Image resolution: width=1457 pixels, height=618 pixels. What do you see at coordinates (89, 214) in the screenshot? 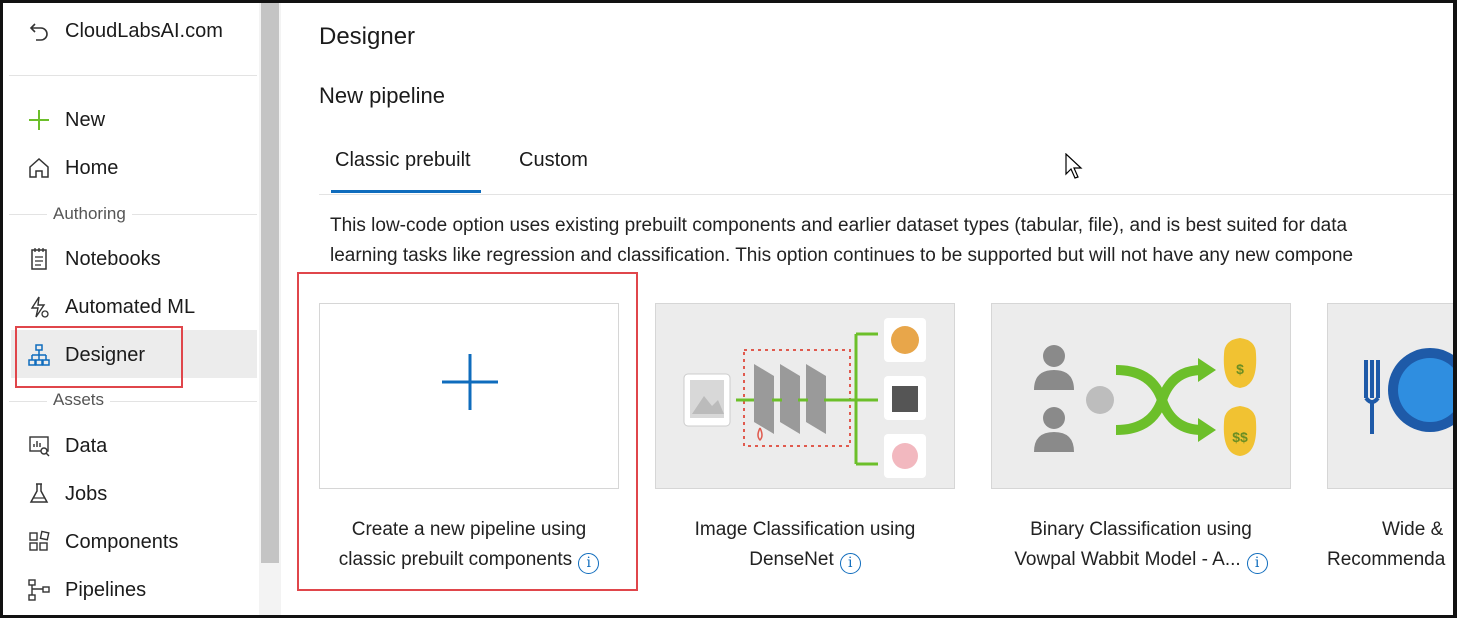
I see `section-heading-authoring: Authoring` at bounding box center [89, 214].